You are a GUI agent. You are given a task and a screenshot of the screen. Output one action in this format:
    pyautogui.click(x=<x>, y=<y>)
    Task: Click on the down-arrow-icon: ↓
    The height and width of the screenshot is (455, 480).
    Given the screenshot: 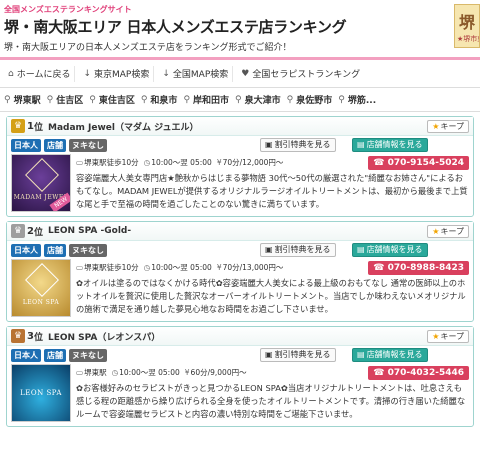 What is the action you would take?
    pyautogui.click(x=87, y=73)
    